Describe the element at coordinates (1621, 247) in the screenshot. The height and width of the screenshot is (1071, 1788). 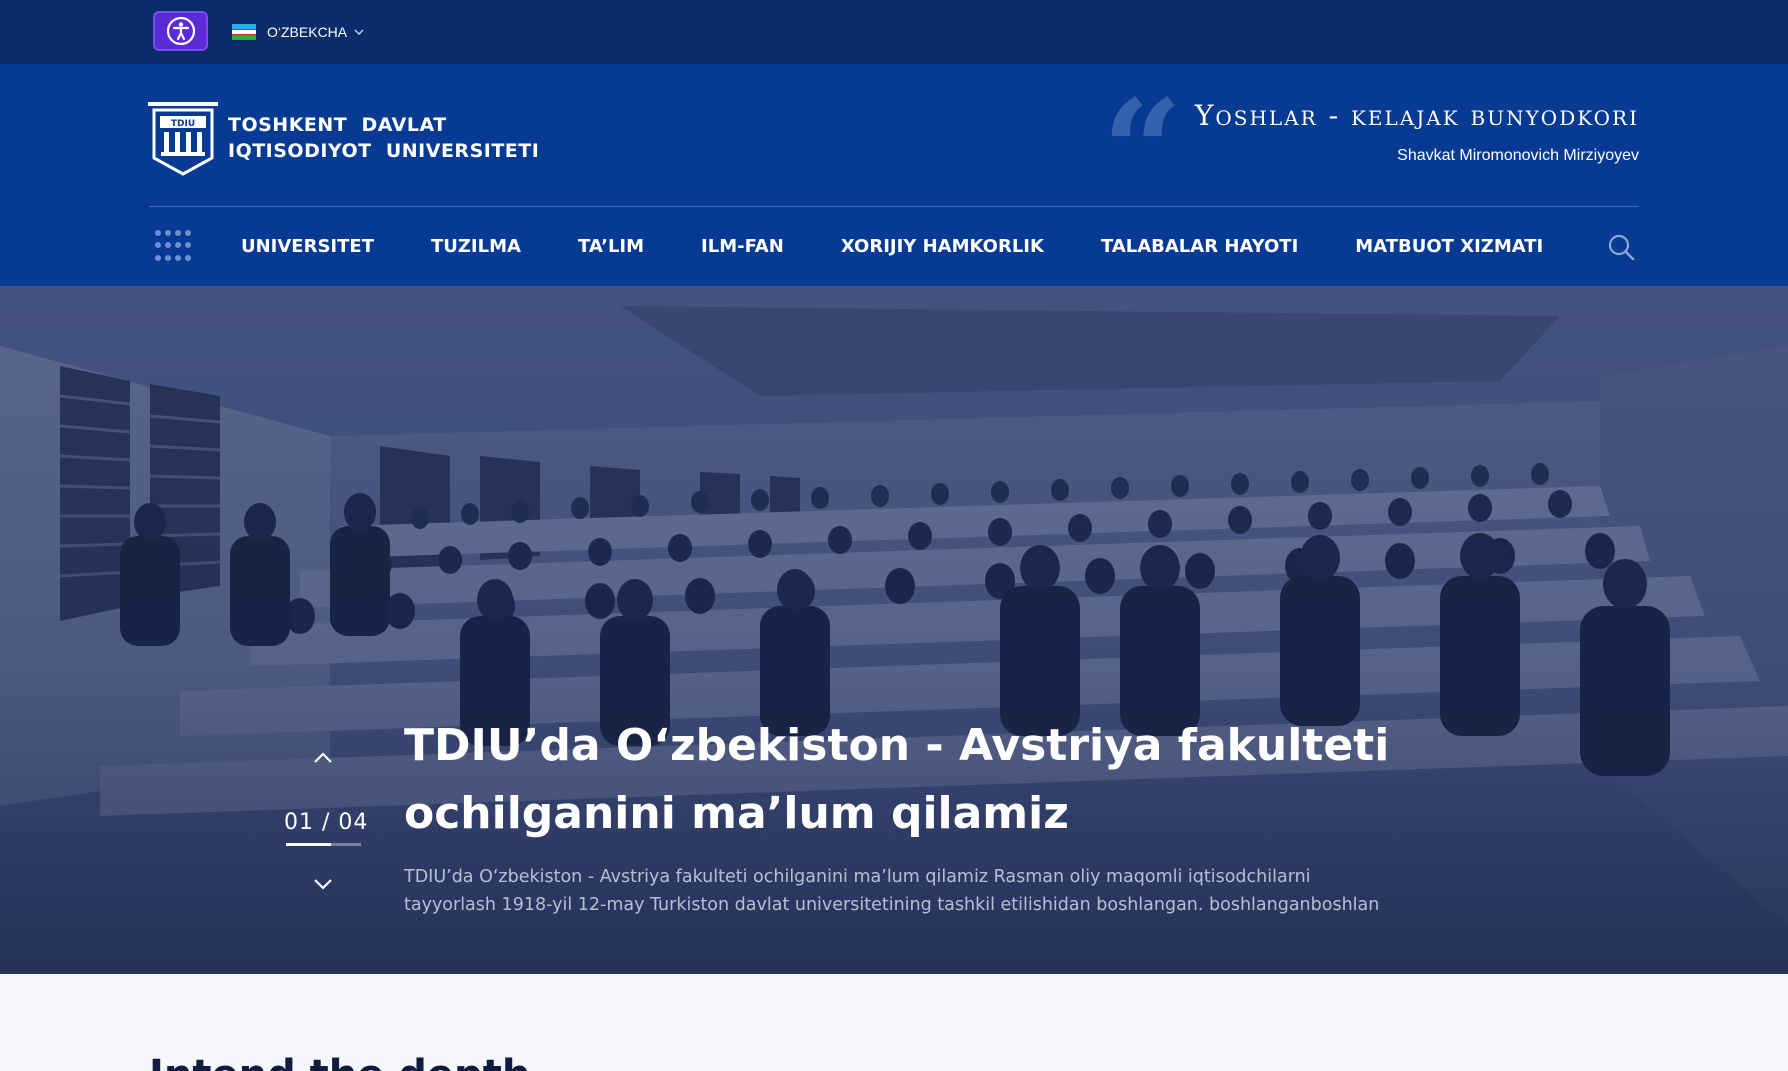
I see `search-icon` at that location.